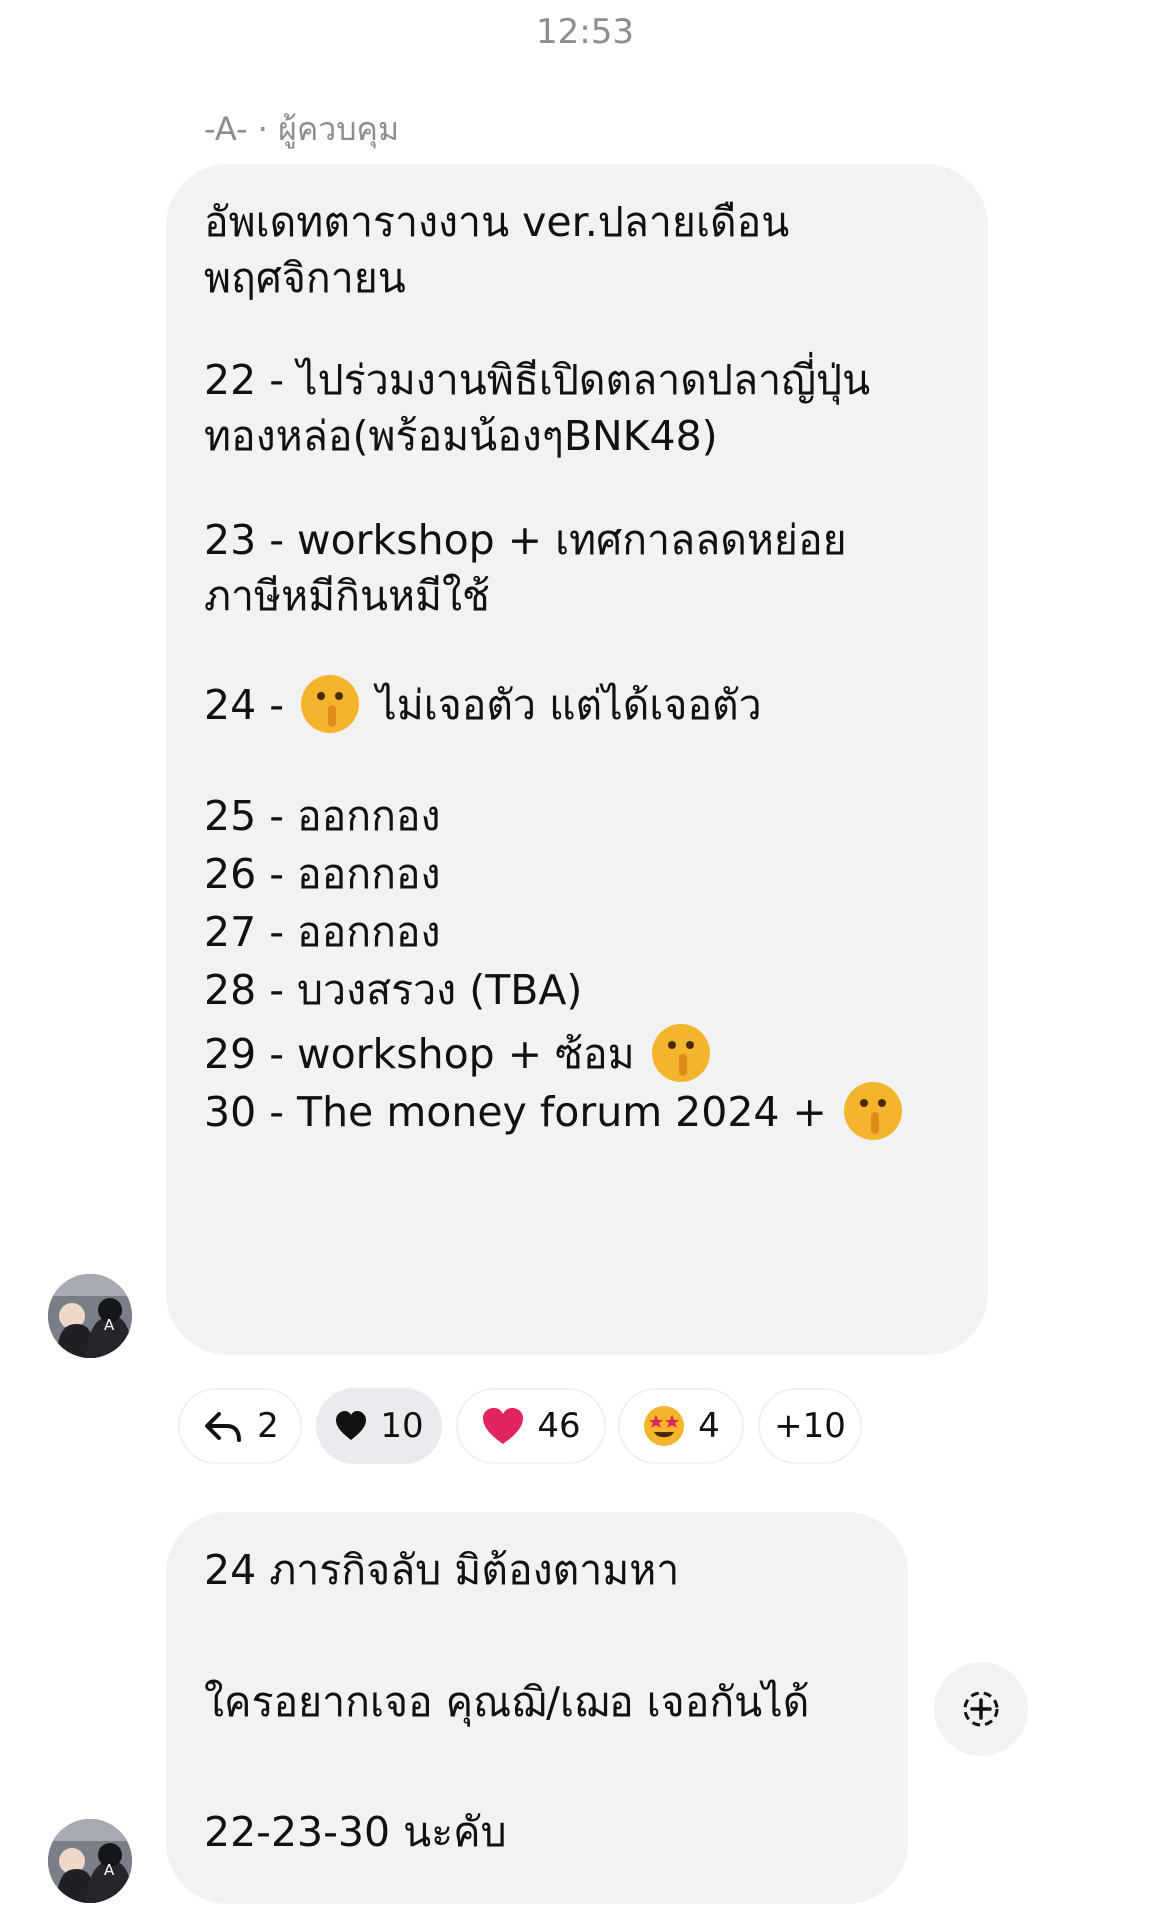 This screenshot has width=1170, height=1918. I want to click on message-line: อัพเดทตารางงาน ver.ปลายเดือน, so click(497, 222).